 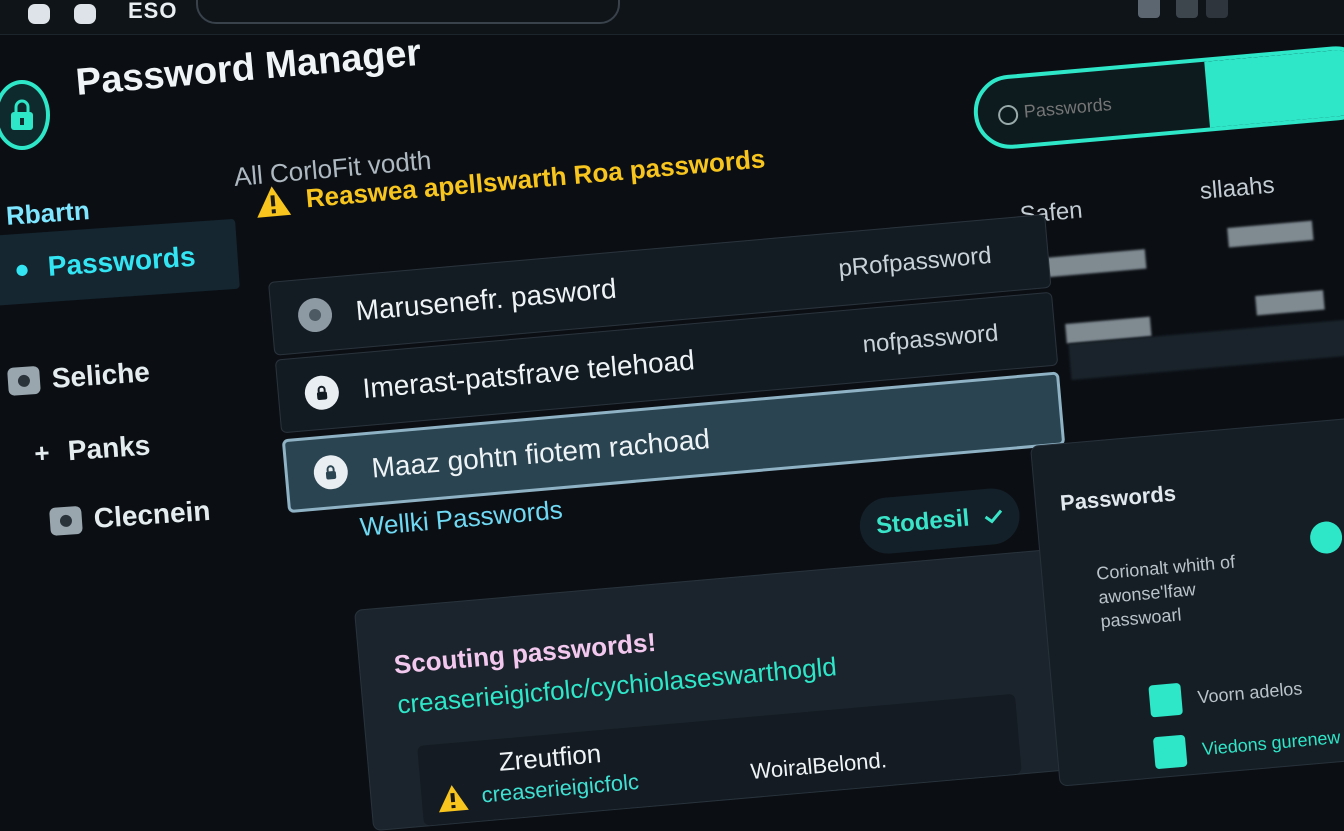 I want to click on search-box, so click(x=1157, y=97).